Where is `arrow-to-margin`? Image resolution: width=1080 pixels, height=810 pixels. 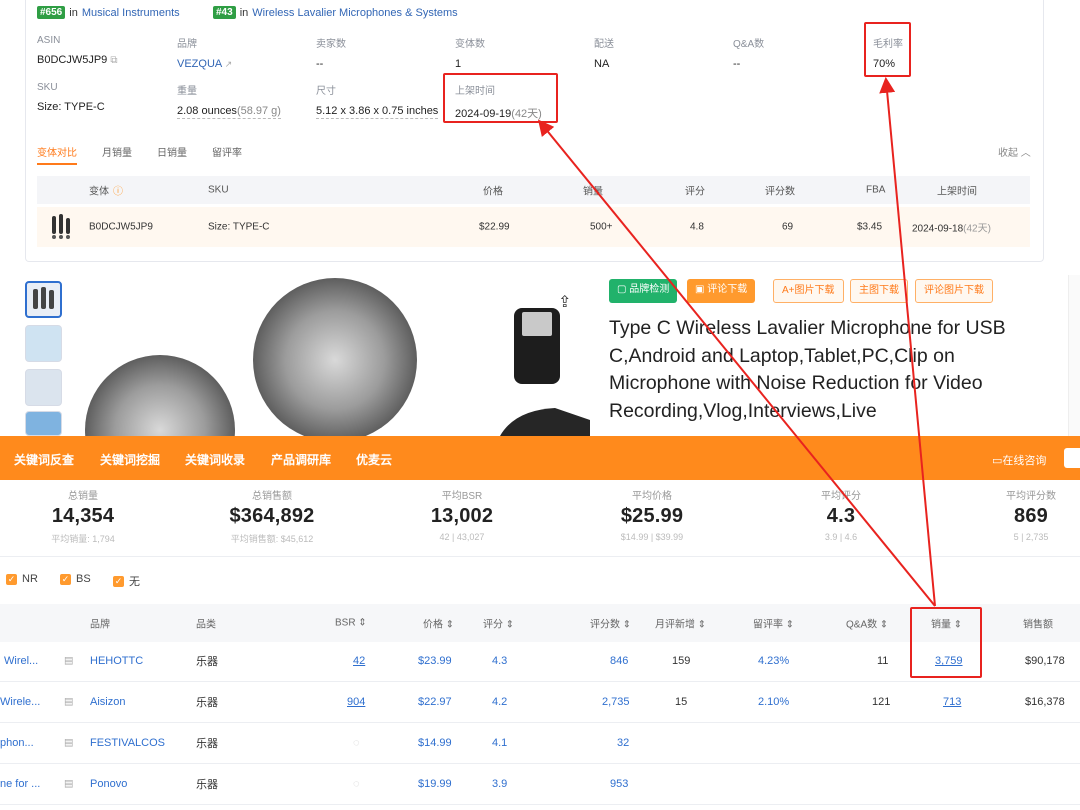
arrow-to-margin is located at coordinates (907, 341).